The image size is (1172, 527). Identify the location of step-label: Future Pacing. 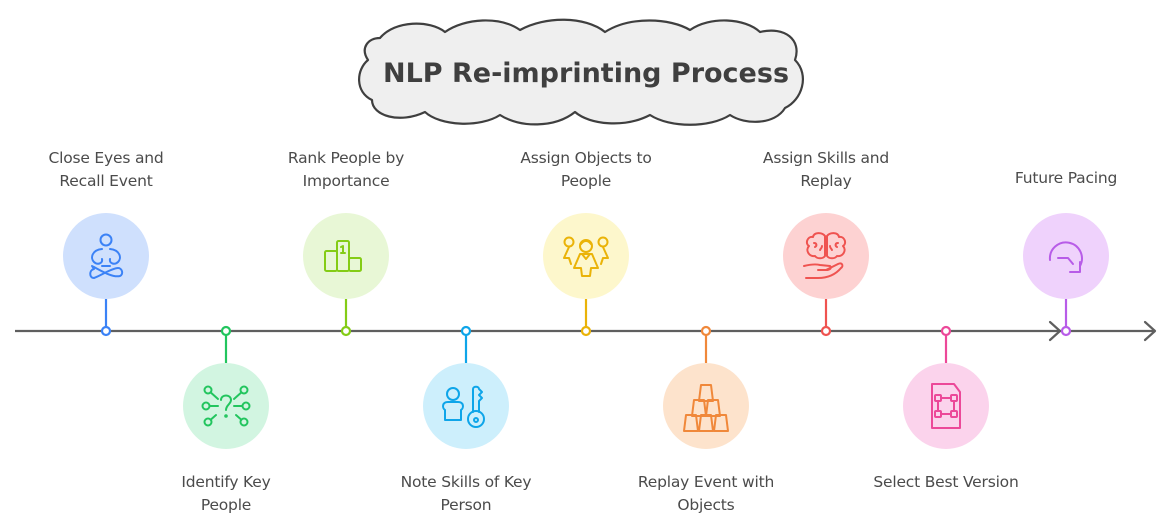
(1066, 178).